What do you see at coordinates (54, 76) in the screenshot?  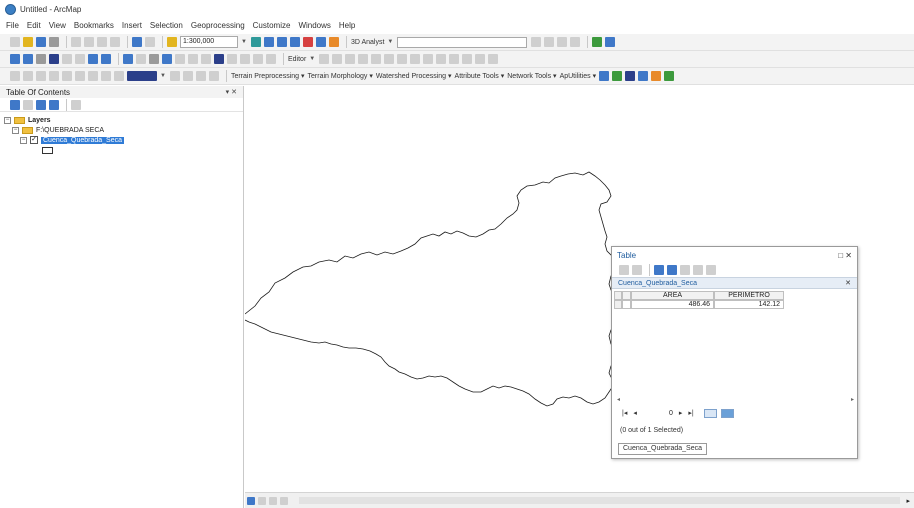 I see `zoom-in-fixed-icon` at bounding box center [54, 76].